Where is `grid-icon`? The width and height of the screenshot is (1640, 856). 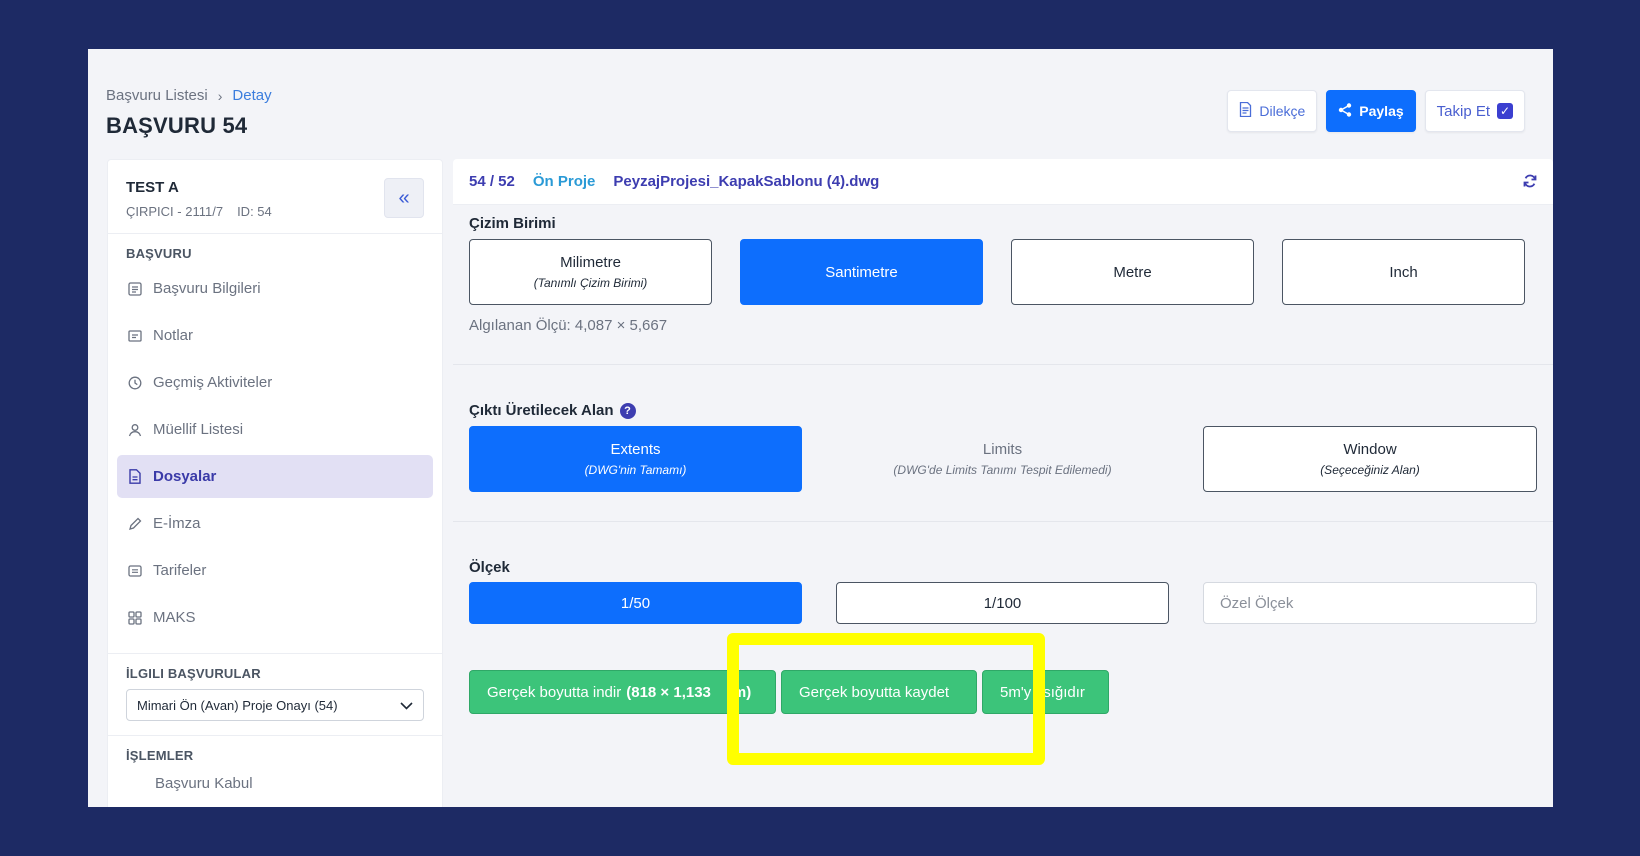
grid-icon is located at coordinates (135, 618).